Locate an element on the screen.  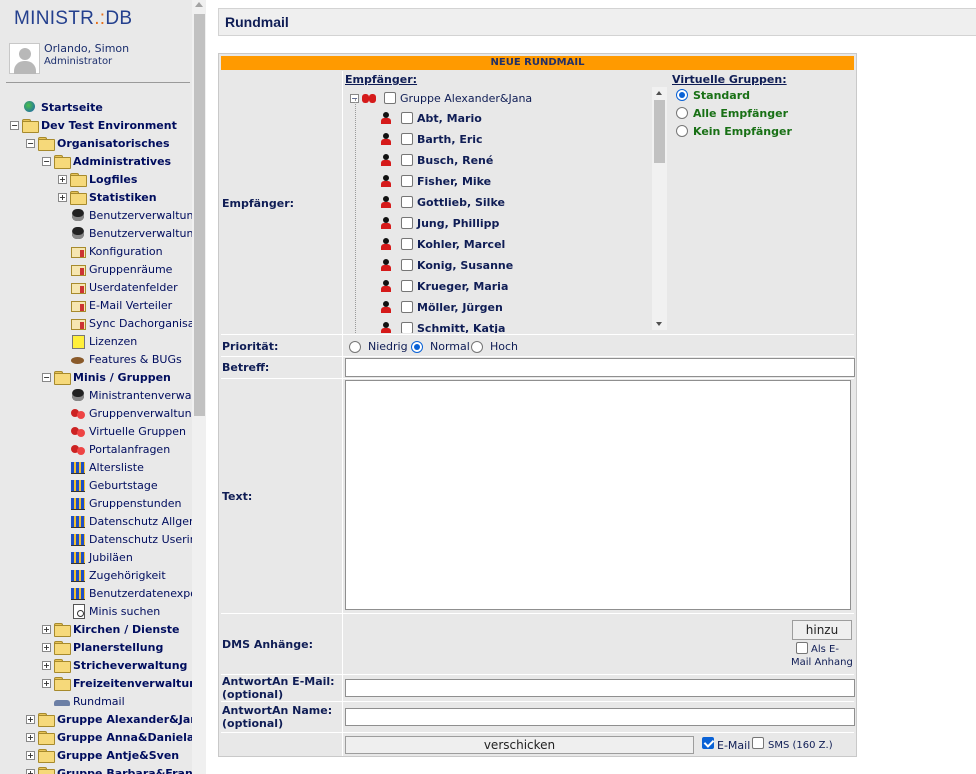
app-logo: MINISTR.:DB is located at coordinates (73, 19).